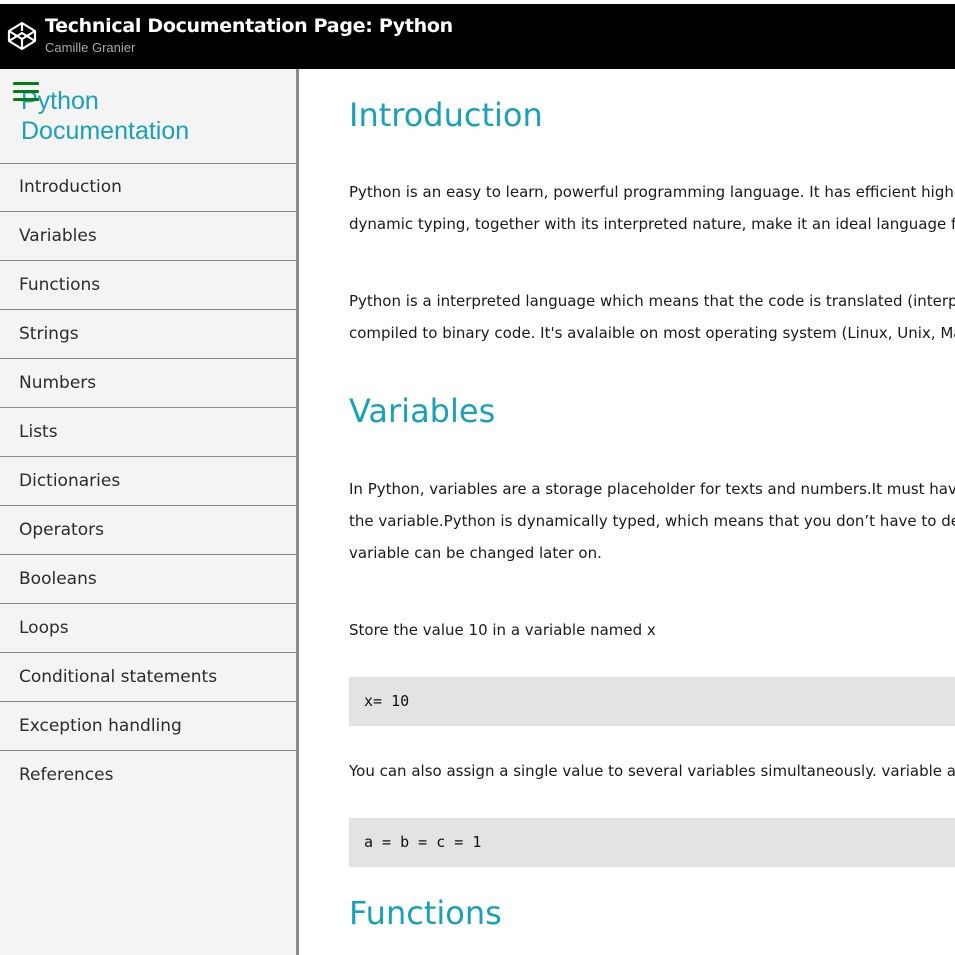 This screenshot has width=955, height=955. Describe the element at coordinates (148, 285) in the screenshot. I see `nav-link-functions: Functions` at that location.